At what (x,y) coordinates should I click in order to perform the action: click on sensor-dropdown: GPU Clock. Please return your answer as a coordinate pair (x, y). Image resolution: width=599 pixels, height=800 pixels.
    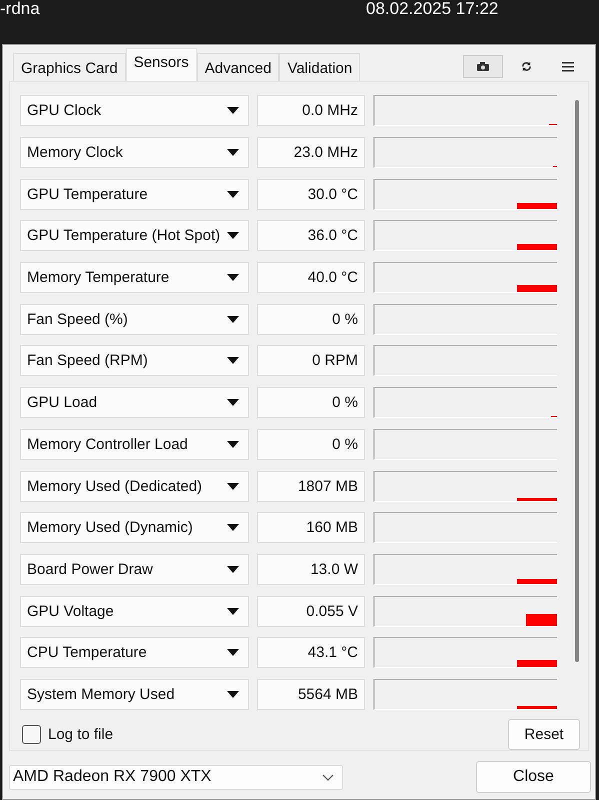
    Looking at the image, I should click on (134, 110).